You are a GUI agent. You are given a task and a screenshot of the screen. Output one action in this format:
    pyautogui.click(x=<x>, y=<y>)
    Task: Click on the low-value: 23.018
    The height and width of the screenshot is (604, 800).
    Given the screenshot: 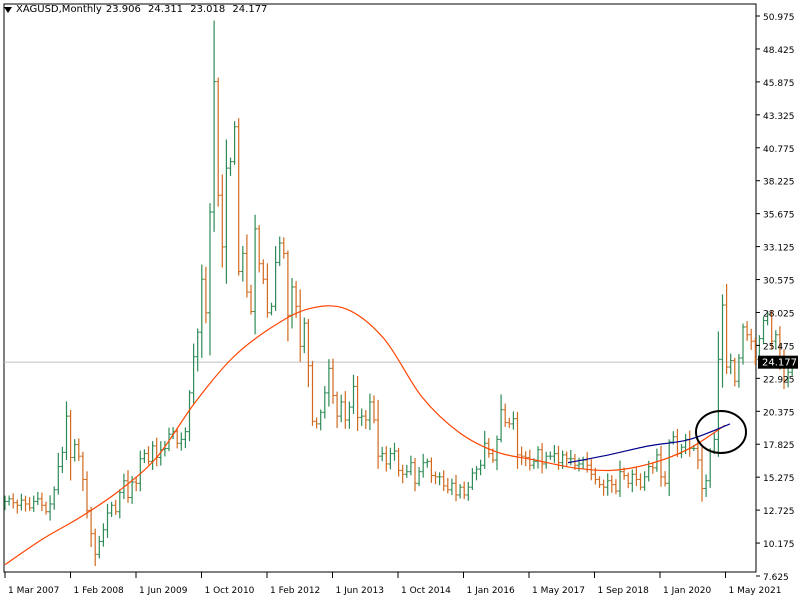 What is the action you would take?
    pyautogui.click(x=208, y=9)
    